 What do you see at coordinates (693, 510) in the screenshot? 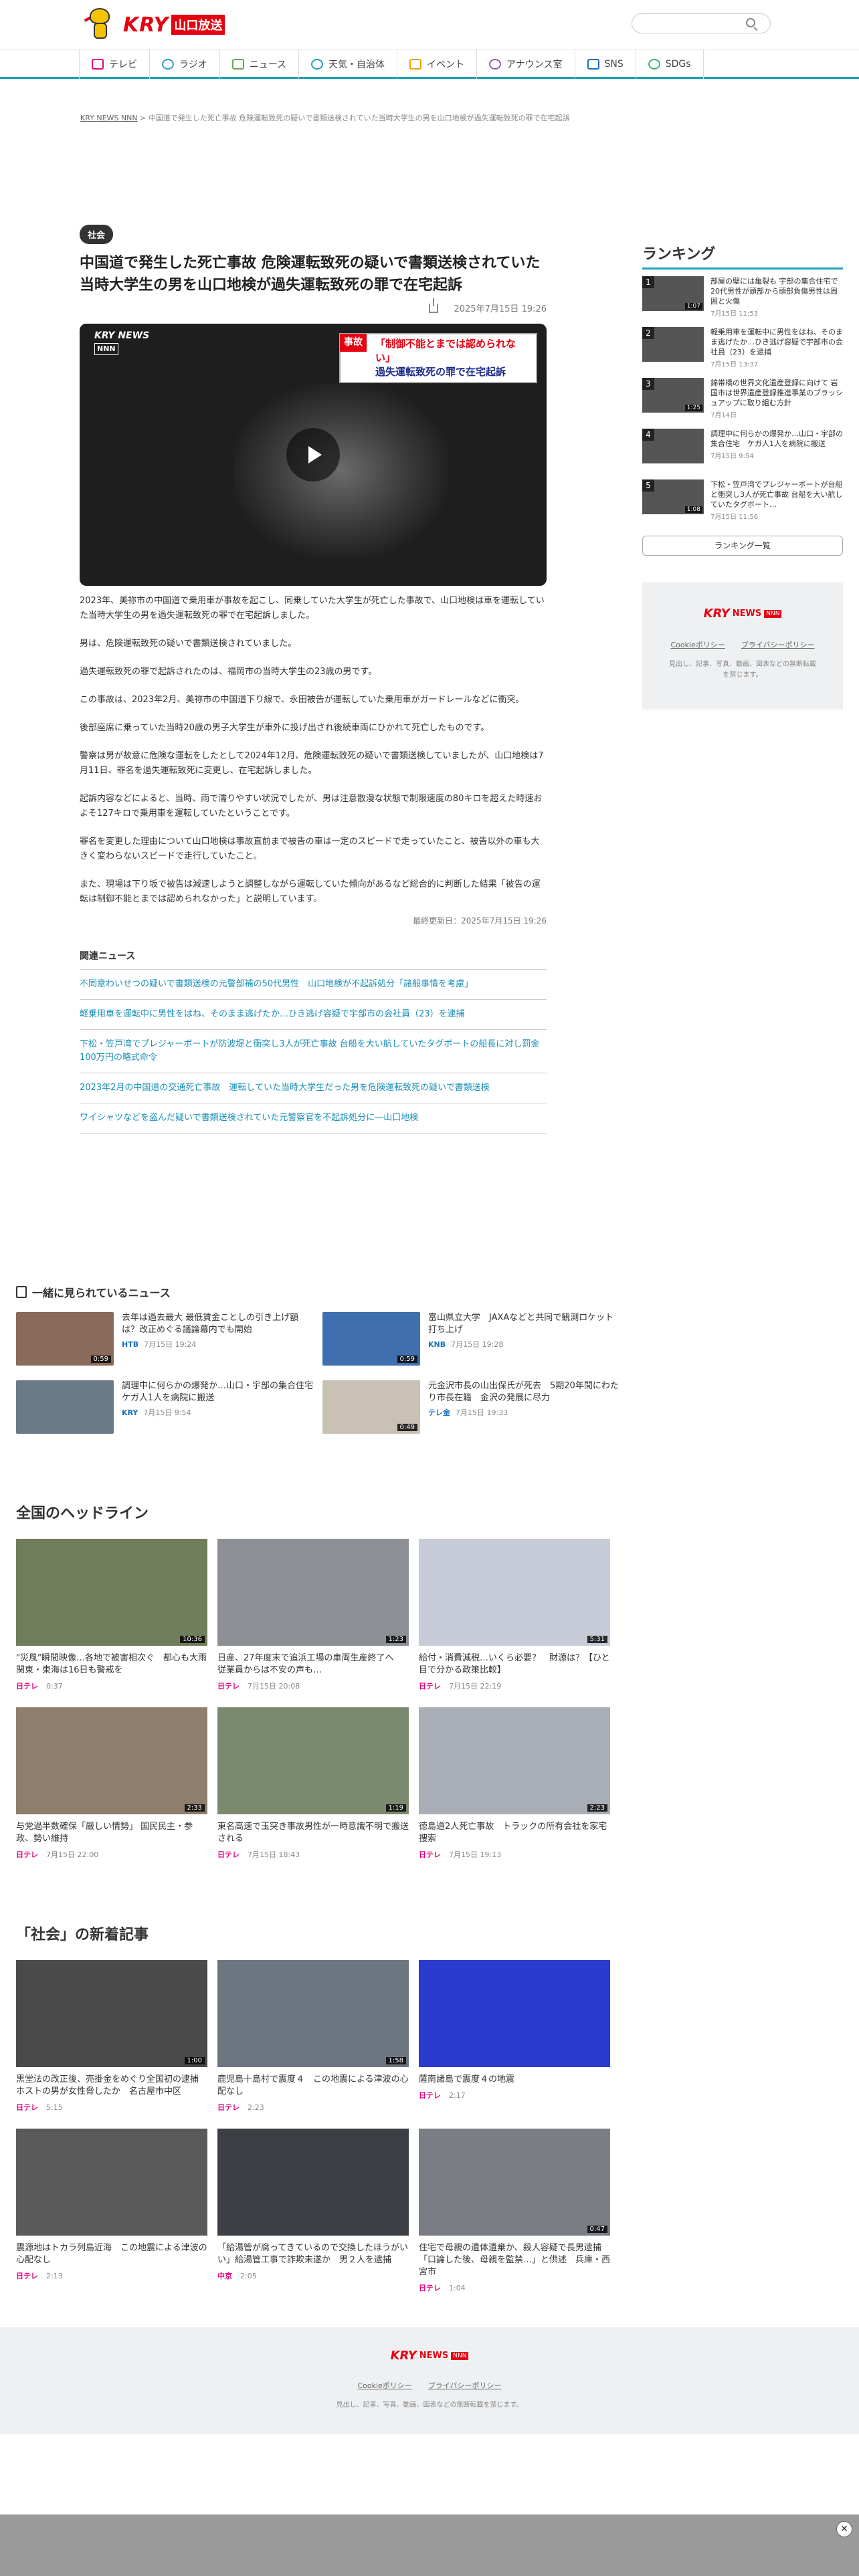
I see `video-duration: 1:08` at bounding box center [693, 510].